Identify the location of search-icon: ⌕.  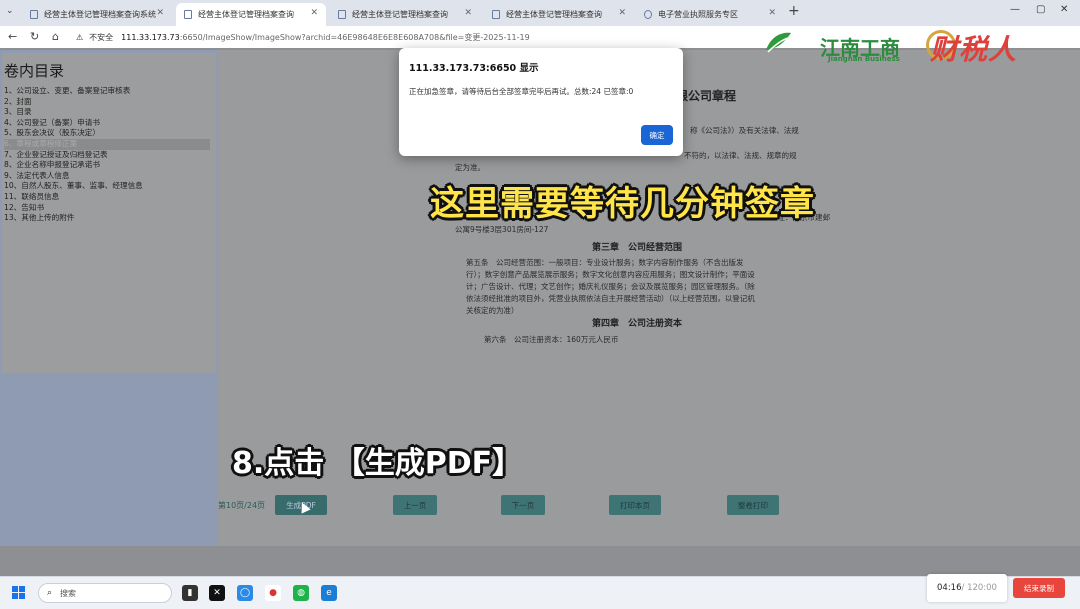
(50, 593).